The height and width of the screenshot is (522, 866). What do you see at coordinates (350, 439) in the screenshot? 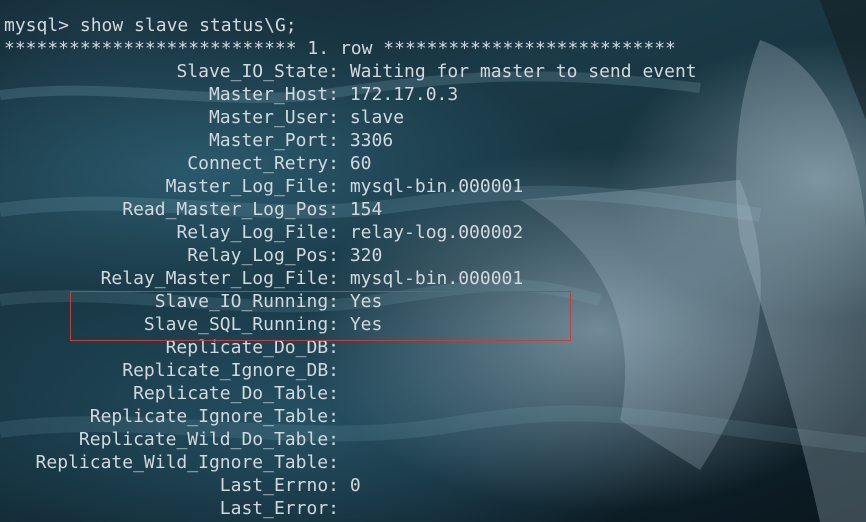
I see `status-row: Replicate_Wild_Do_Table:` at bounding box center [350, 439].